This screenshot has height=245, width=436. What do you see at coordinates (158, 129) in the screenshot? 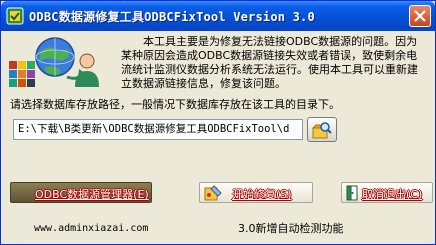
I see `database-path-input: E:\下载\B类更新\ODBC数据源修复工具ODBCFixTool\d` at bounding box center [158, 129].